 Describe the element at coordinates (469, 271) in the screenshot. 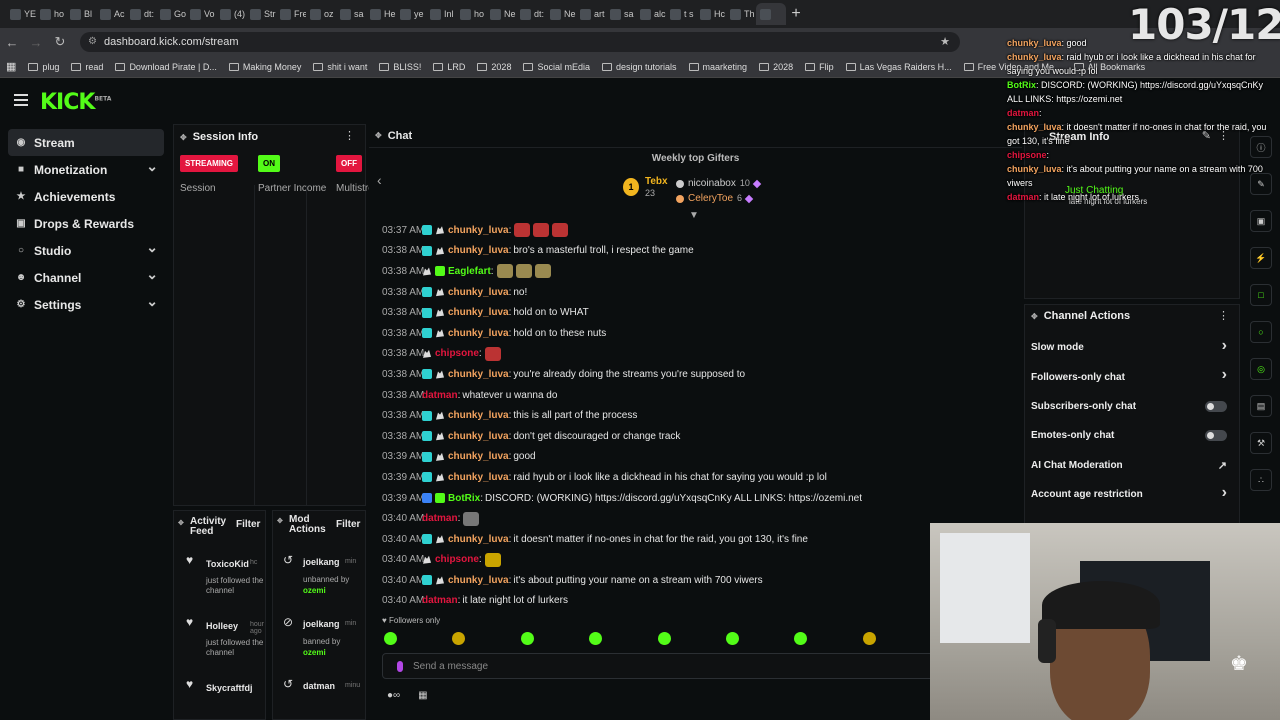

I see `message-user: Eaglefart` at that location.